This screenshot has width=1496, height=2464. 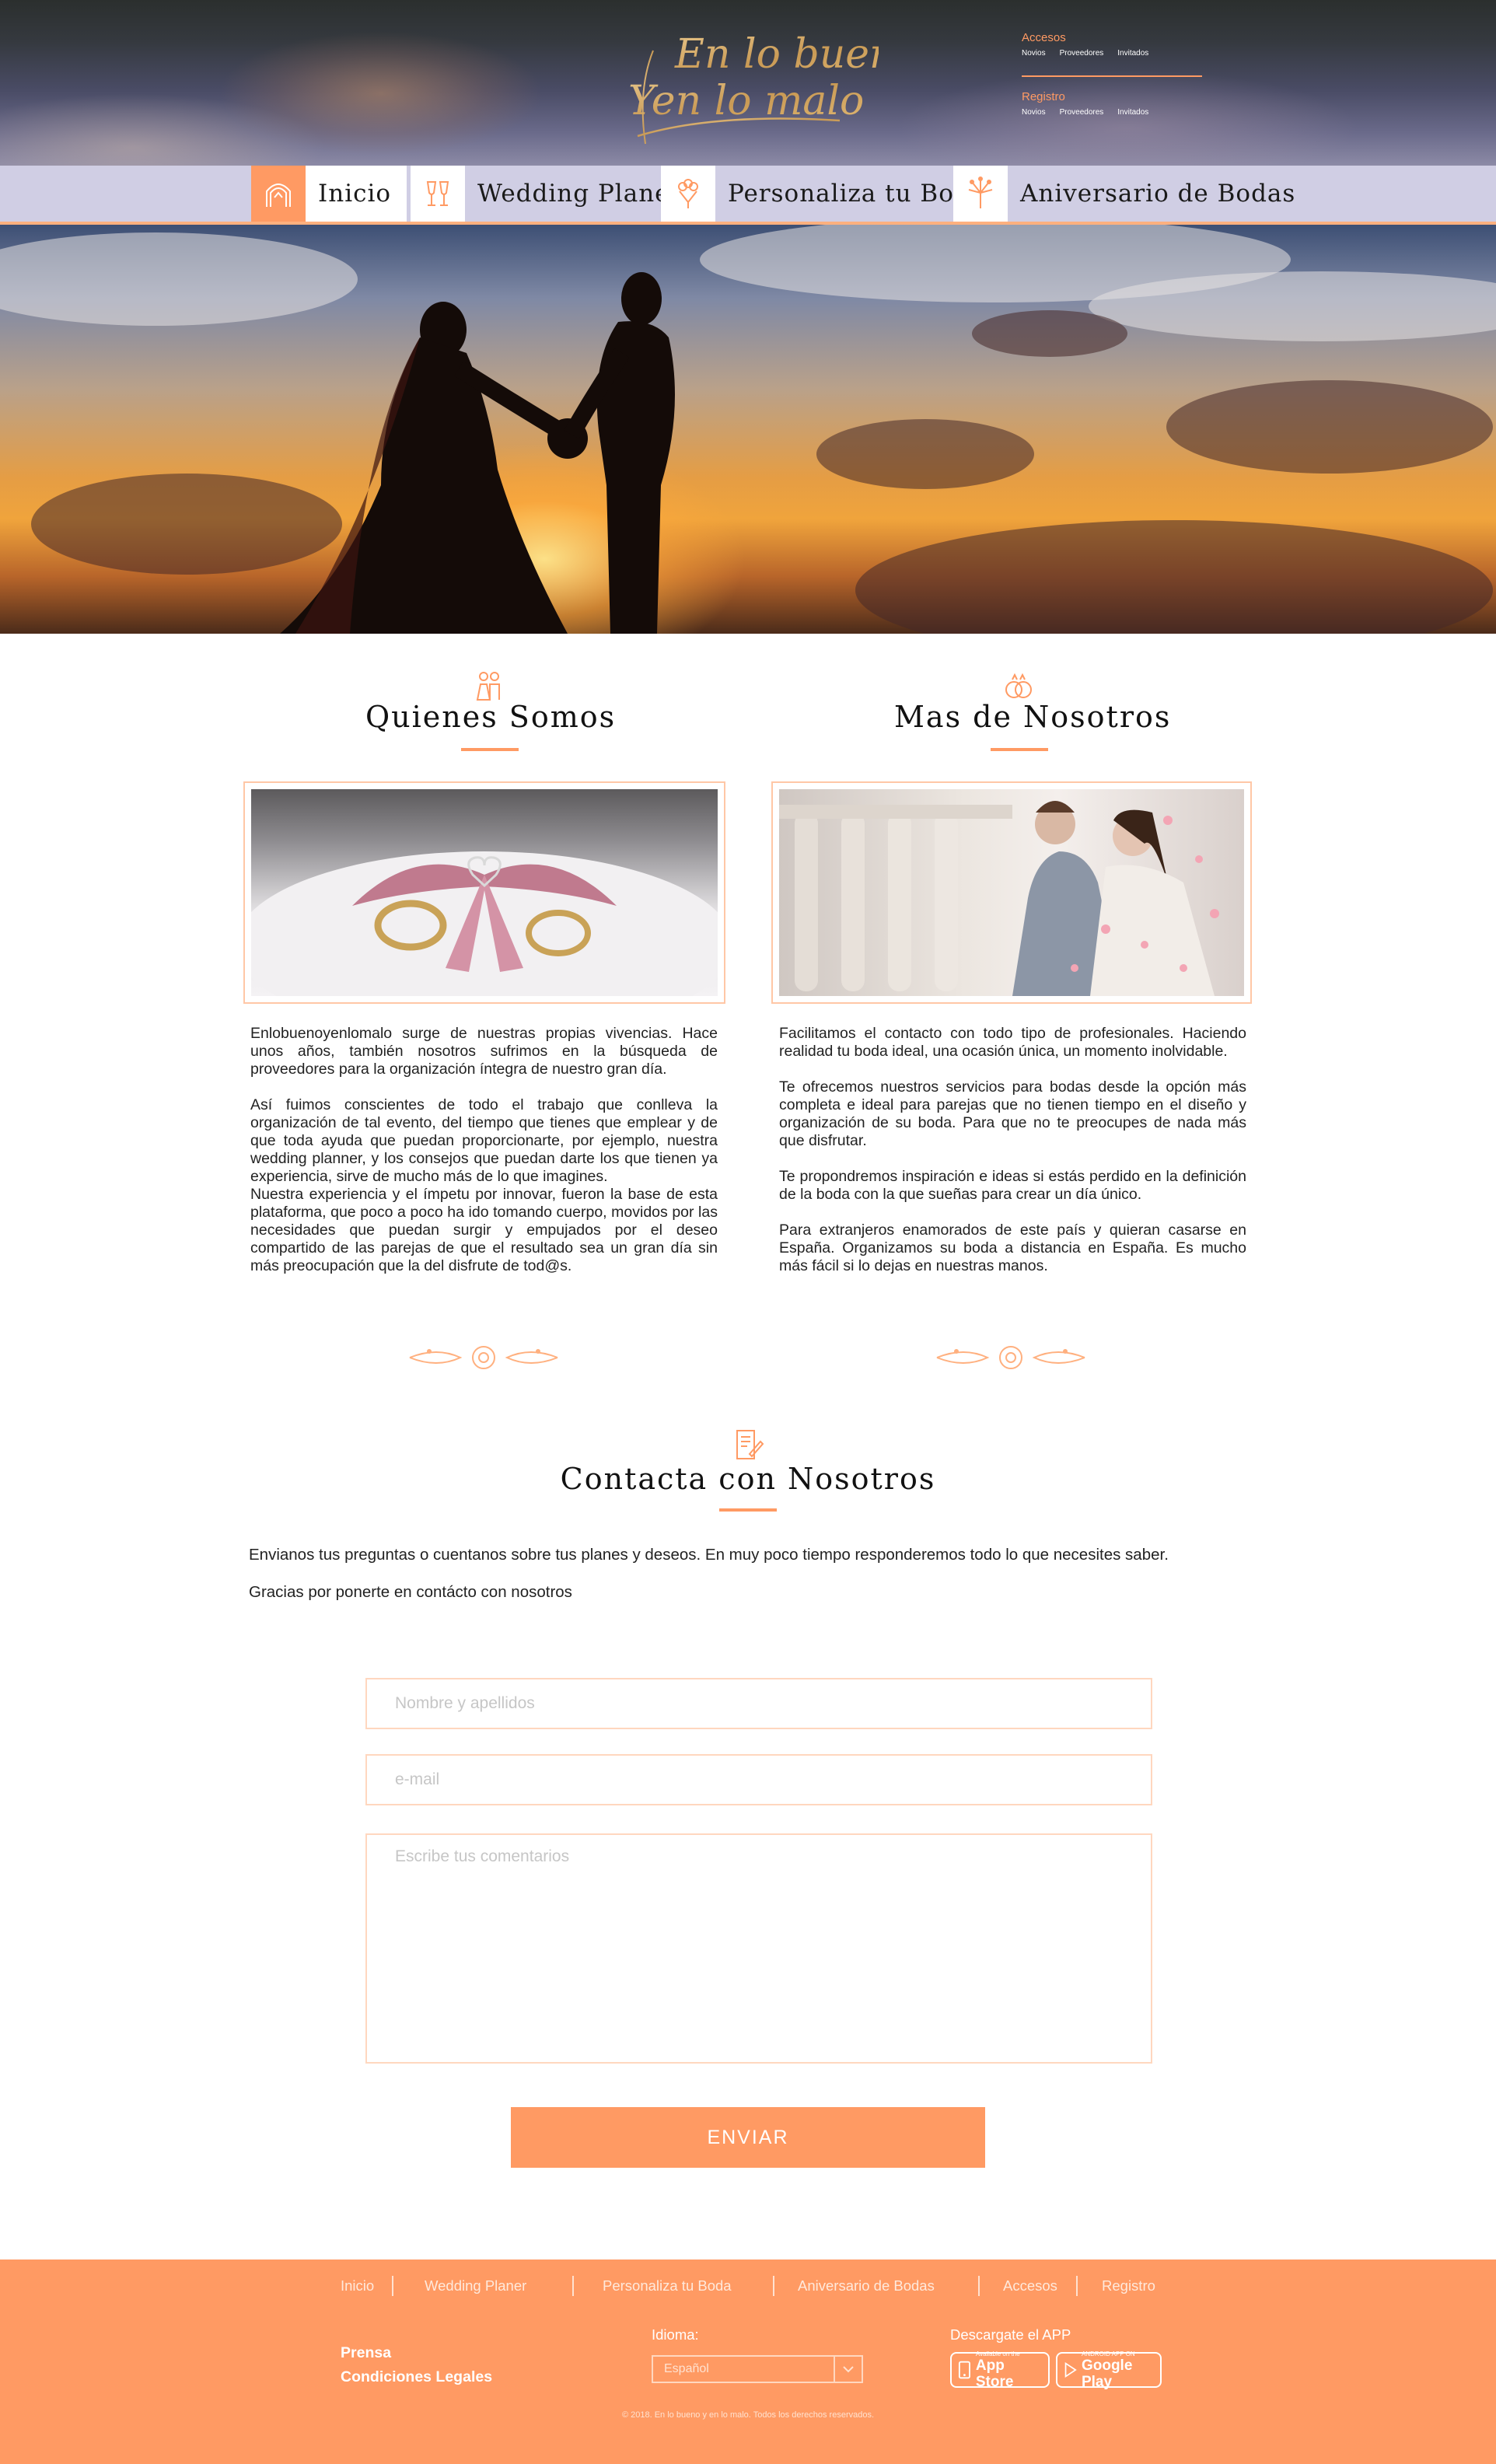 I want to click on nav-item-aniversario: Aniversario de Bodas, so click(x=1124, y=194).